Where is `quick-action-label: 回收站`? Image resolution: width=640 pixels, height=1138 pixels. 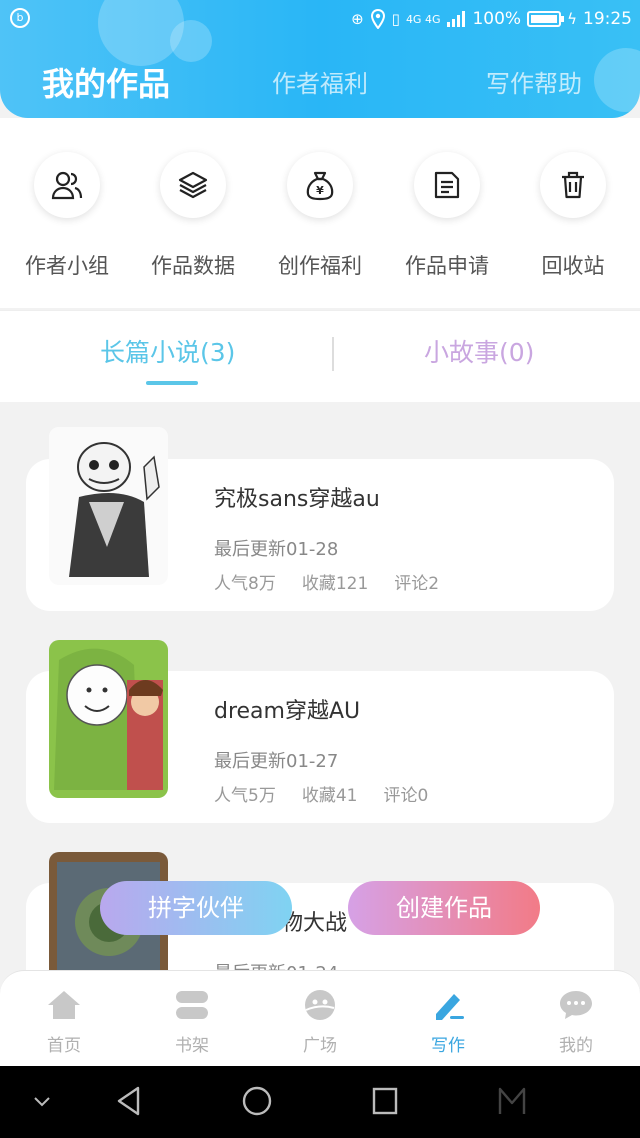 quick-action-label: 回收站 is located at coordinates (573, 266).